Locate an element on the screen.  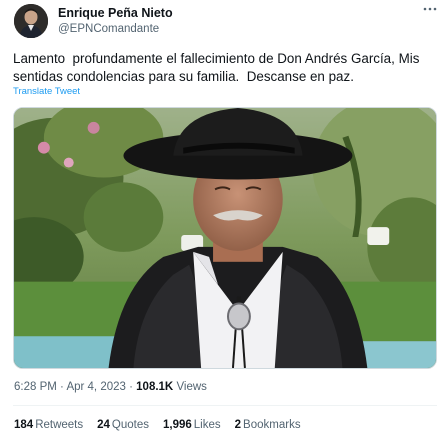
bookmarks-count: 2 is located at coordinates (238, 425).